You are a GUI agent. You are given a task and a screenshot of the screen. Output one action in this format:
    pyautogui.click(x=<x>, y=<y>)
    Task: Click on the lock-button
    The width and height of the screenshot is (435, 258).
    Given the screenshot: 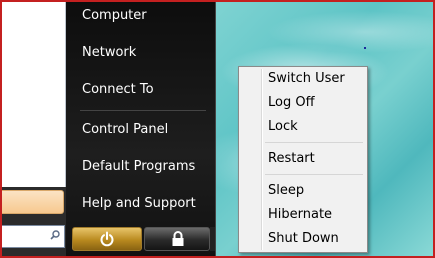 What is the action you would take?
    pyautogui.click(x=177, y=239)
    